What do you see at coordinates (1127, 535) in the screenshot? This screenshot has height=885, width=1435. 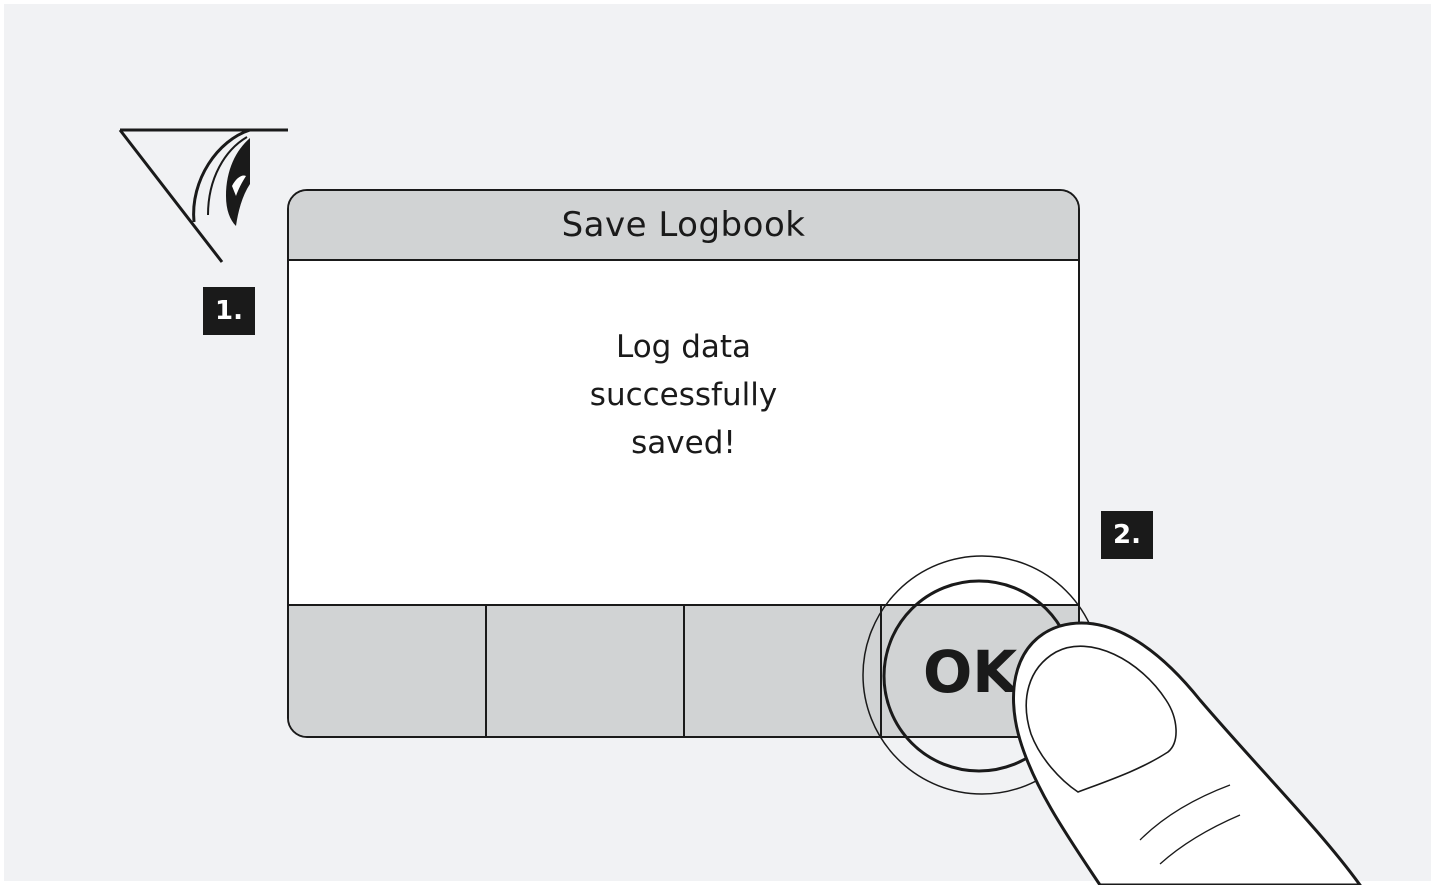 I see `step-2-badge: 2.` at bounding box center [1127, 535].